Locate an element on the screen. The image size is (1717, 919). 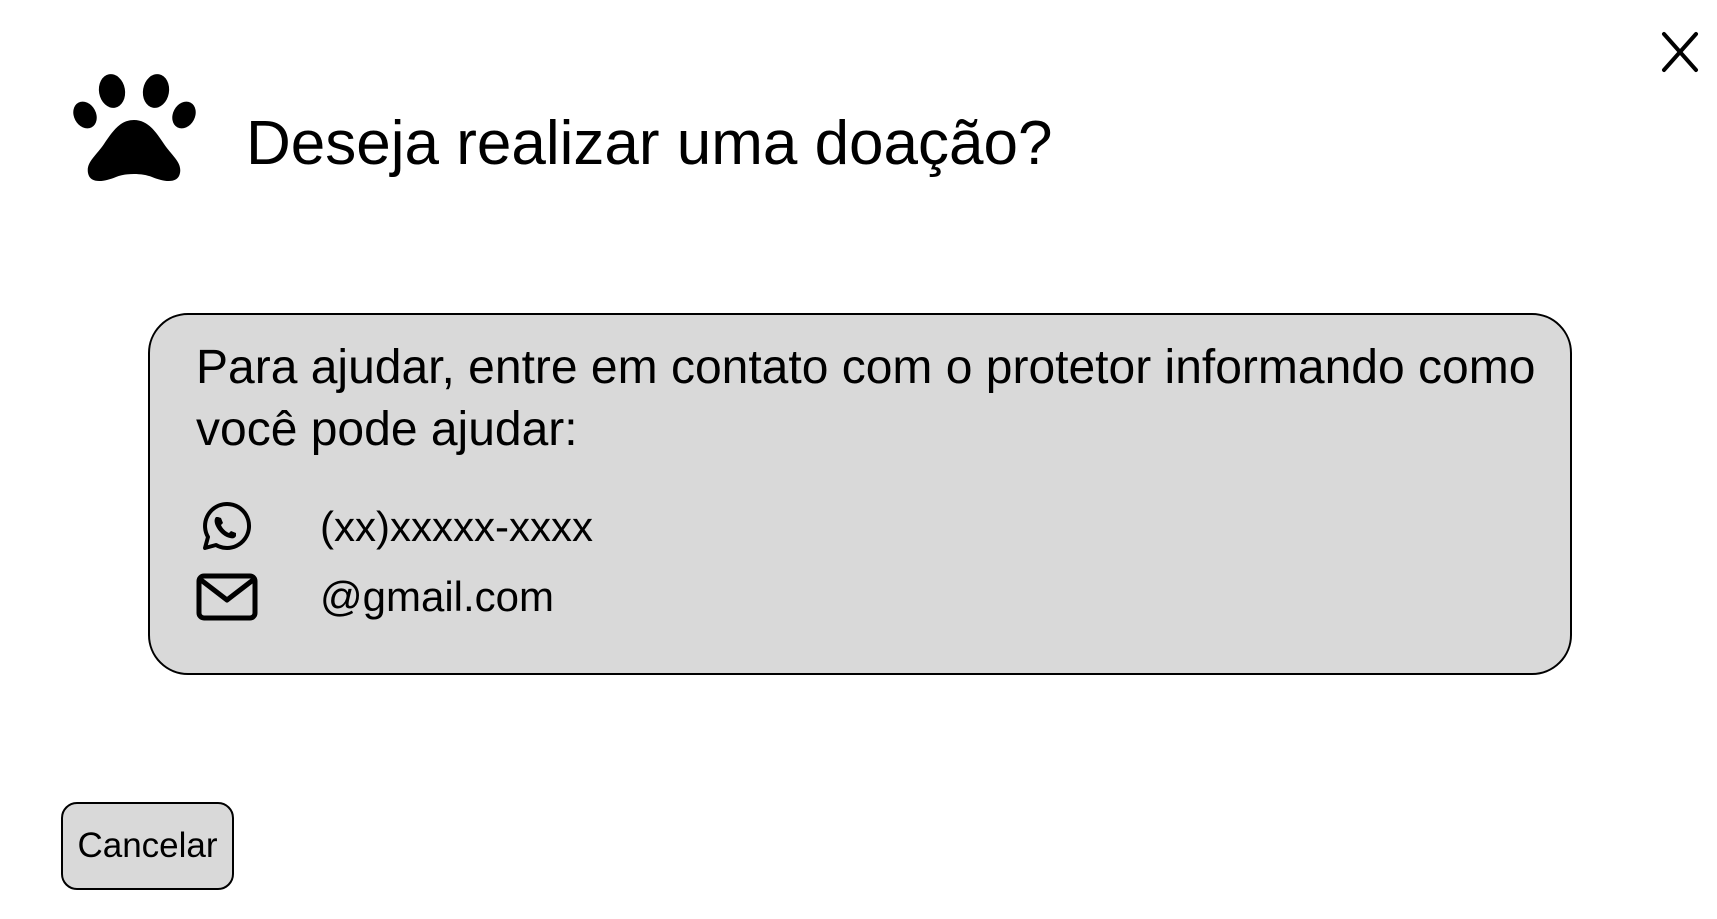
paw-icon is located at coordinates (134, 128).